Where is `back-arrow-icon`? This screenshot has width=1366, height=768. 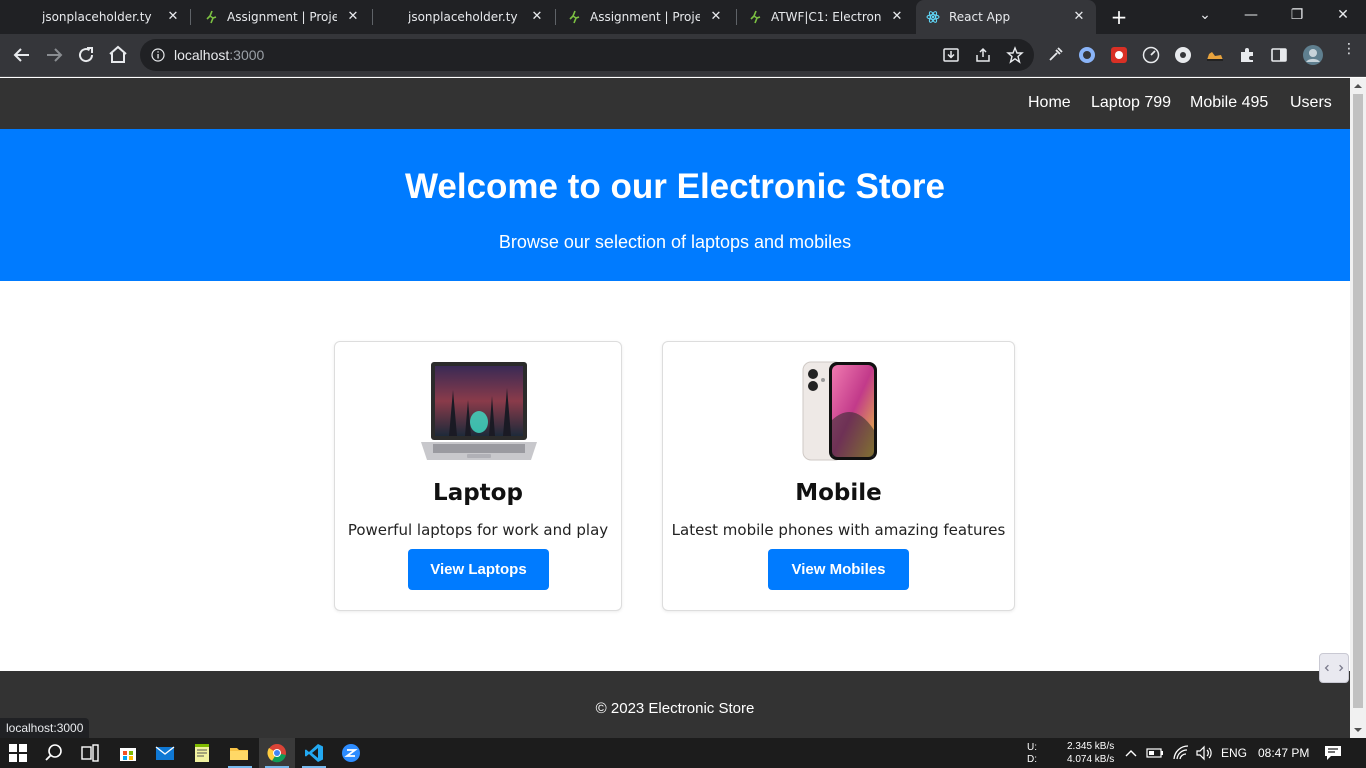 back-arrow-icon is located at coordinates (22, 55).